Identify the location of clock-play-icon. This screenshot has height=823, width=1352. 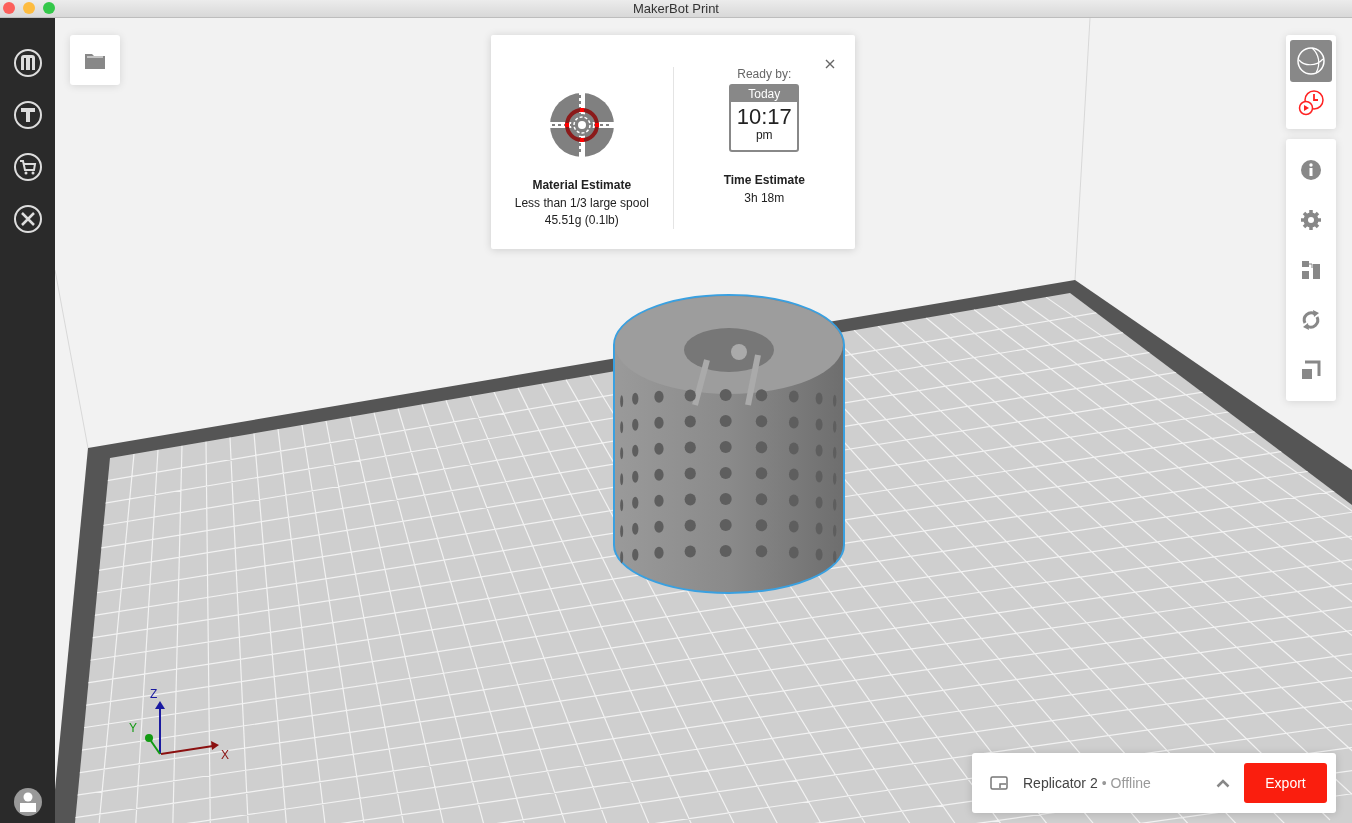
(1311, 103).